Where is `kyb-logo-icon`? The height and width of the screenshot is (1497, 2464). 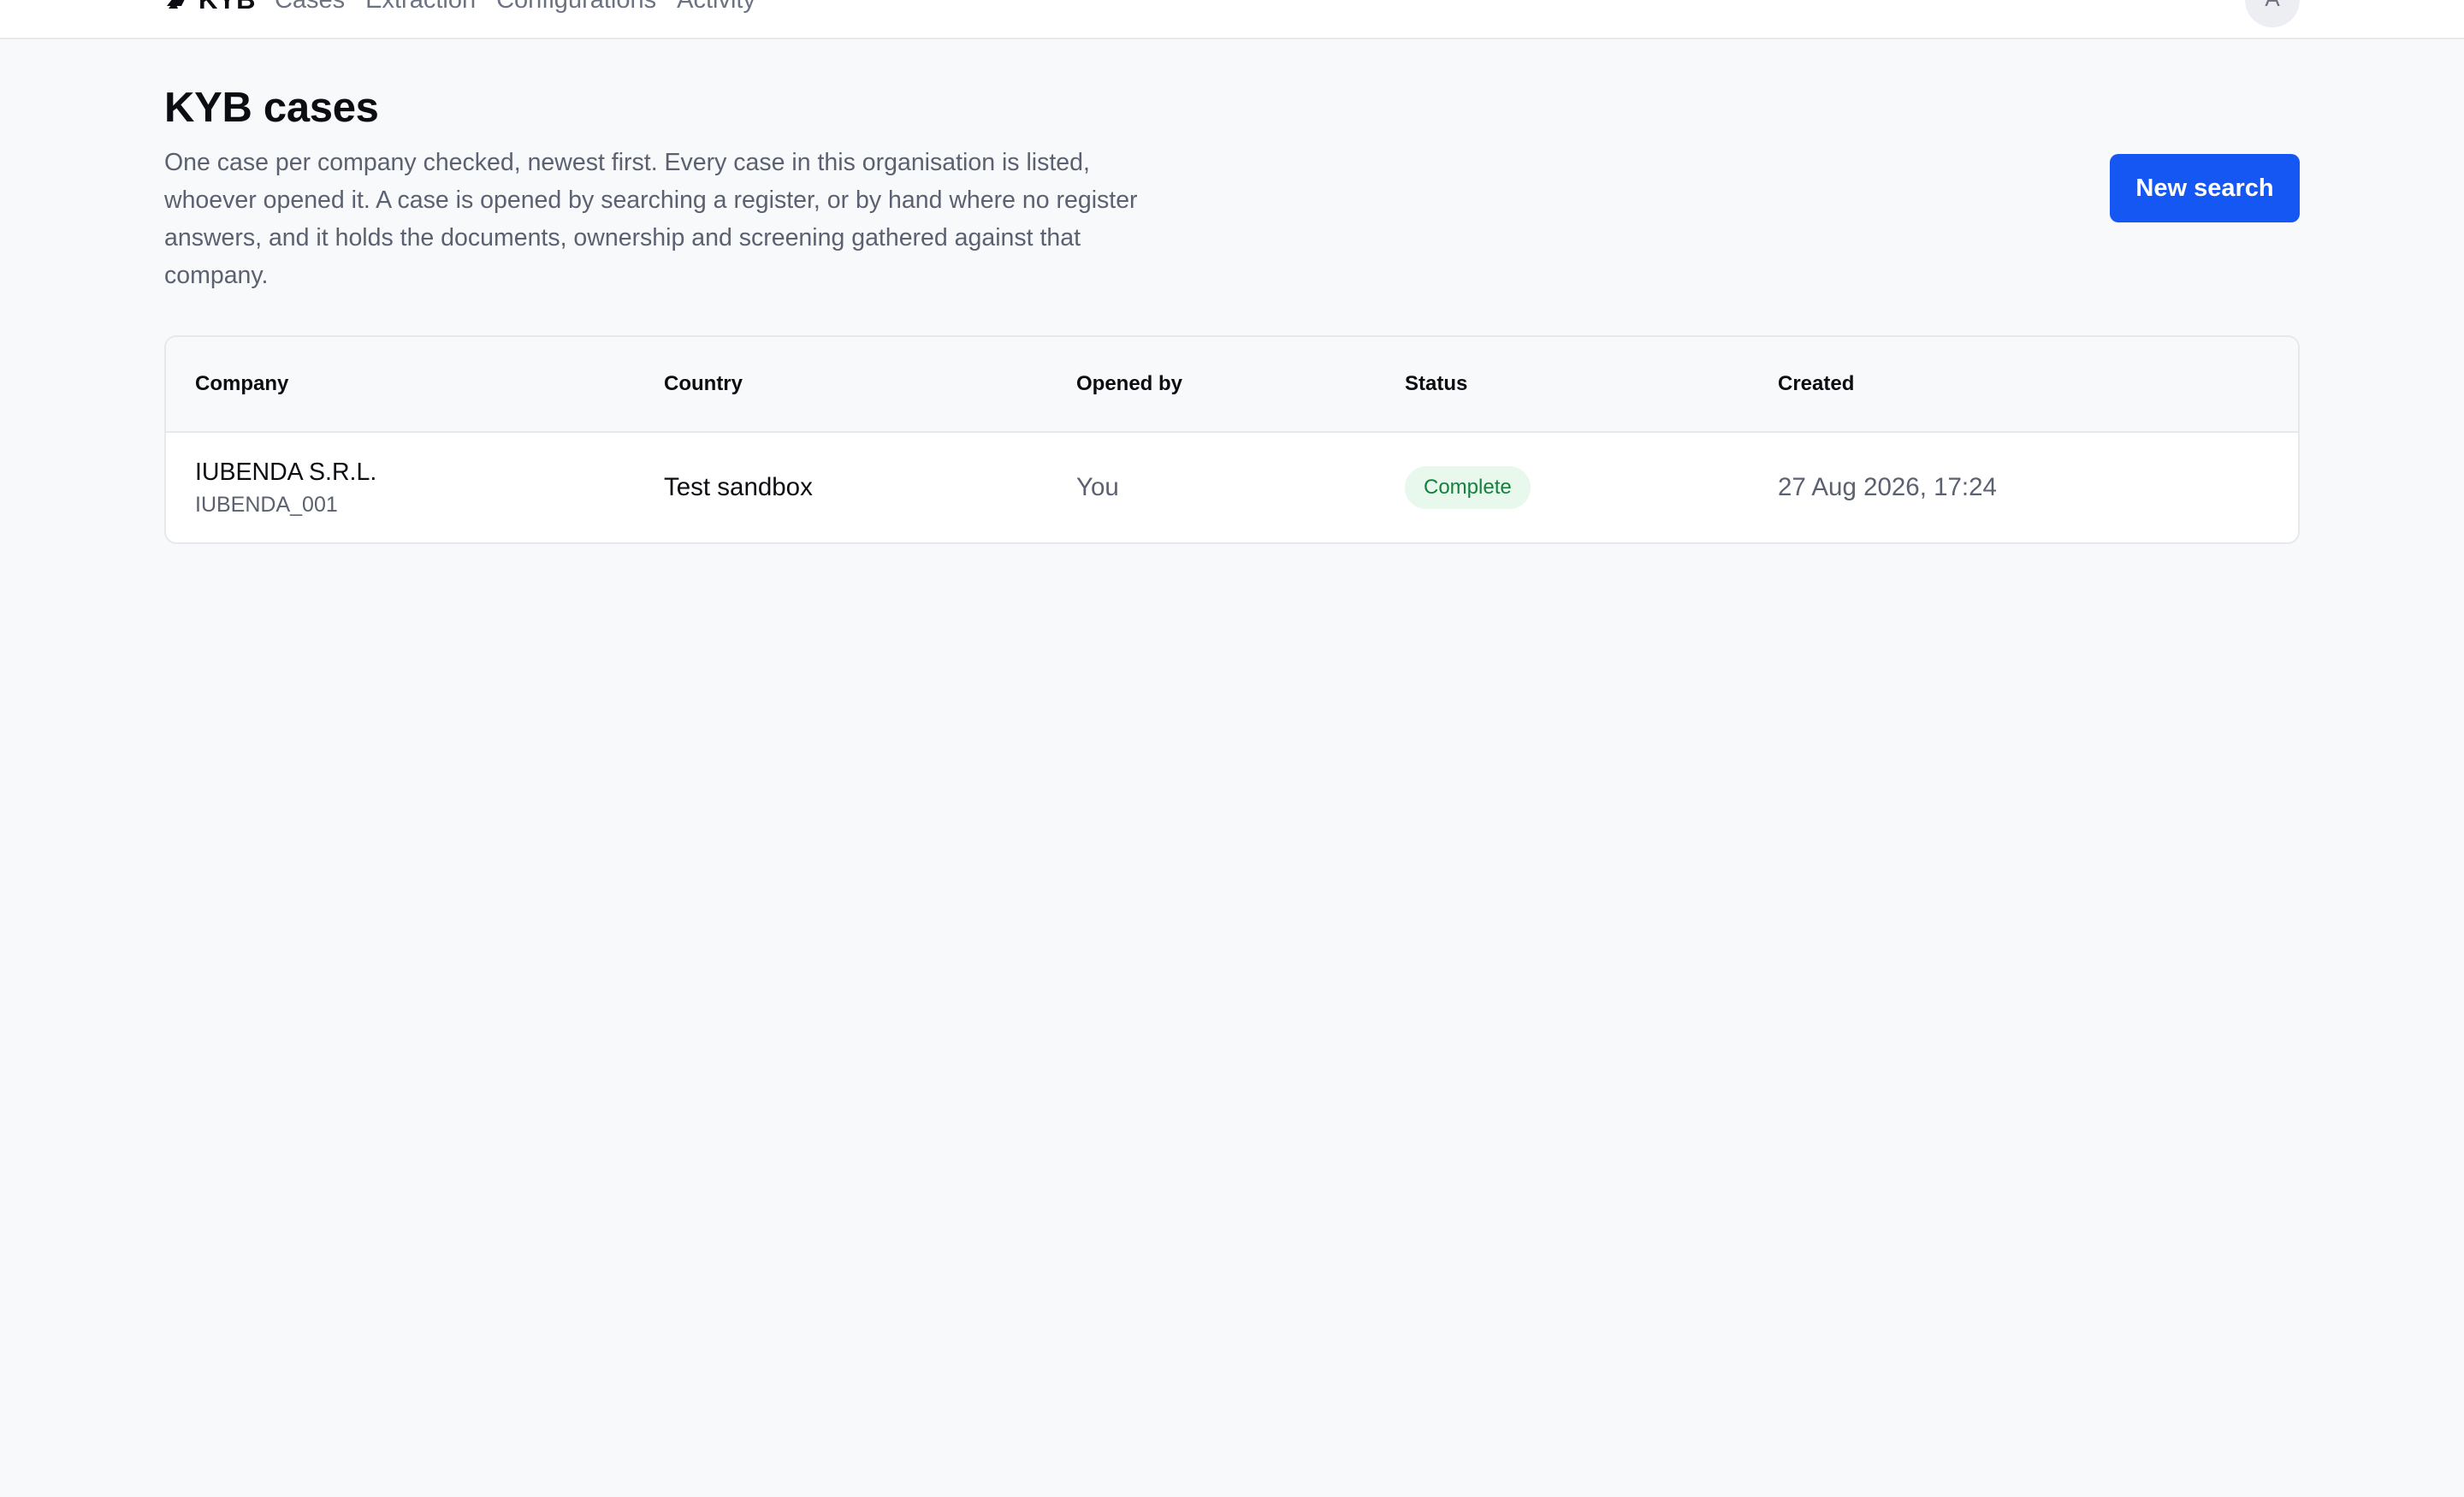
kyb-logo-icon is located at coordinates (176, 4).